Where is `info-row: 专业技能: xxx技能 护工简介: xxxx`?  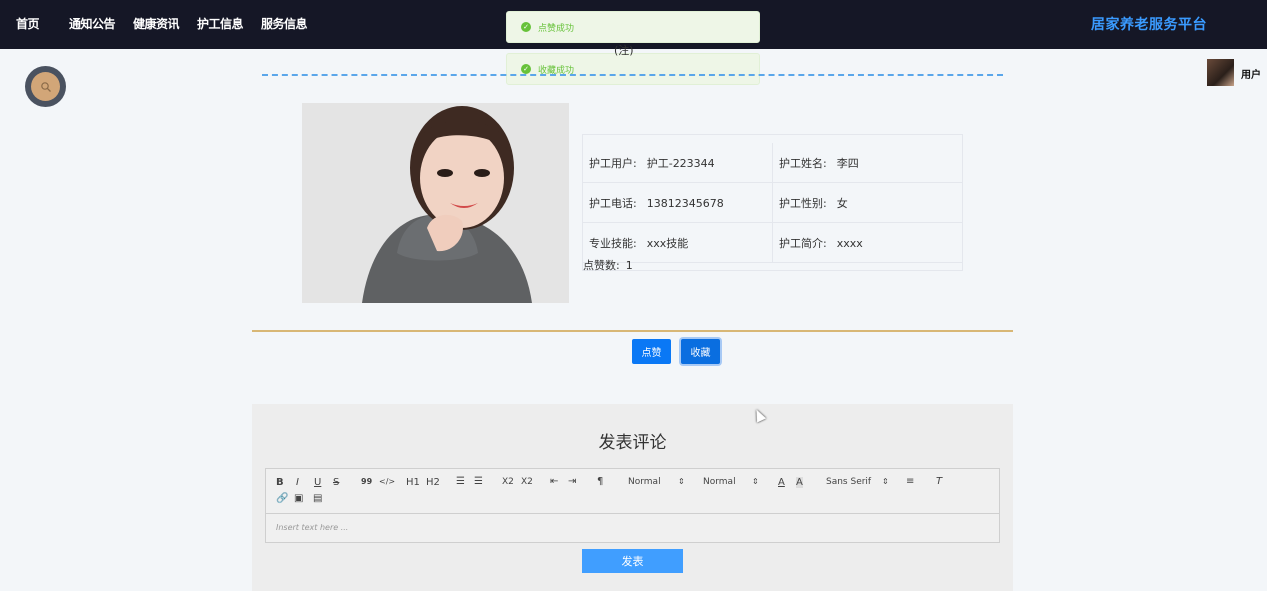
info-row: 专业技能: xxx技能 护工简介: xxxx is located at coordinates (772, 243).